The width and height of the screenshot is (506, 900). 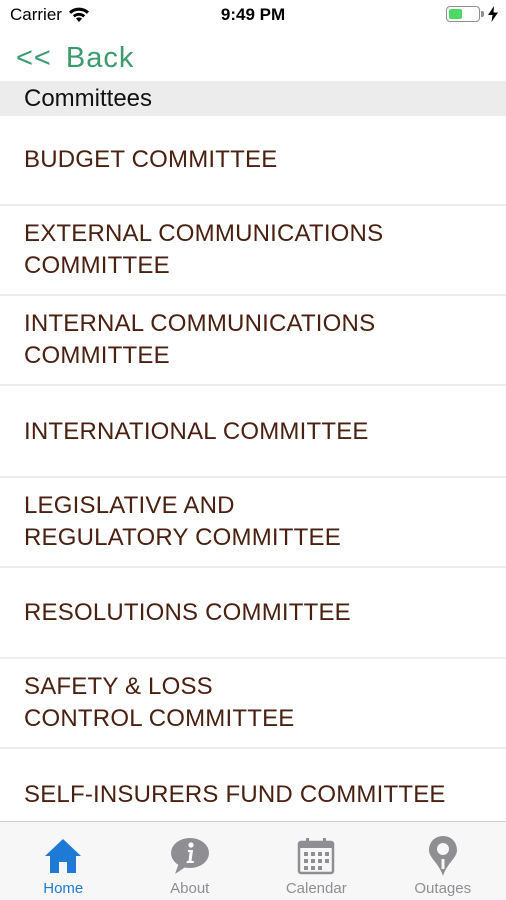 I want to click on status-bar: Carrier 9:49 PM, so click(x=253, y=16).